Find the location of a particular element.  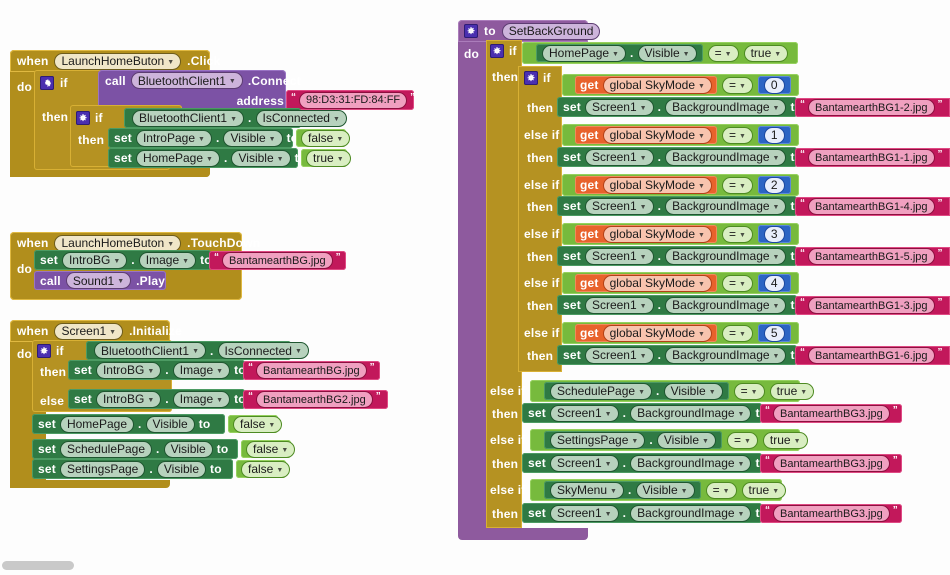

text-block-background-image-2: “BantamearthBG1-4.jpg” is located at coordinates (872, 206).